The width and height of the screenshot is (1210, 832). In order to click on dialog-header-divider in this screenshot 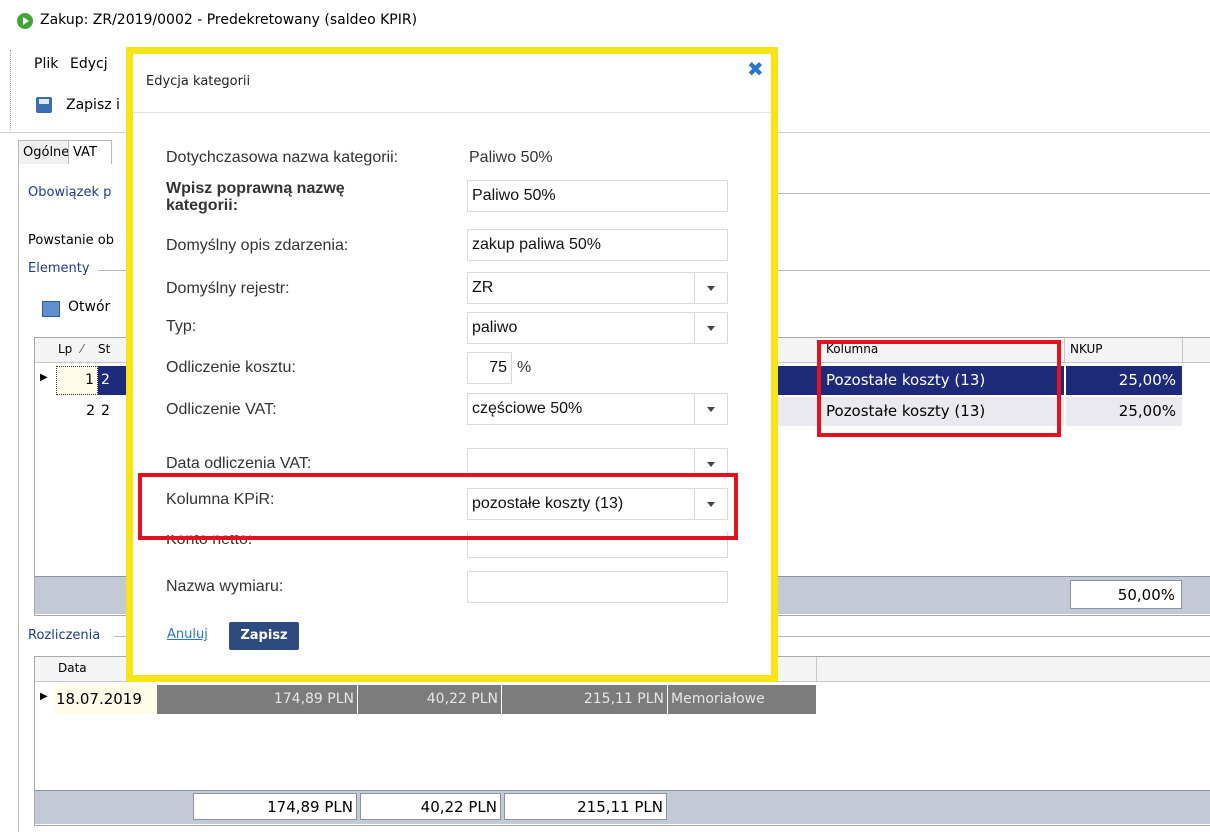, I will do `click(452, 112)`.